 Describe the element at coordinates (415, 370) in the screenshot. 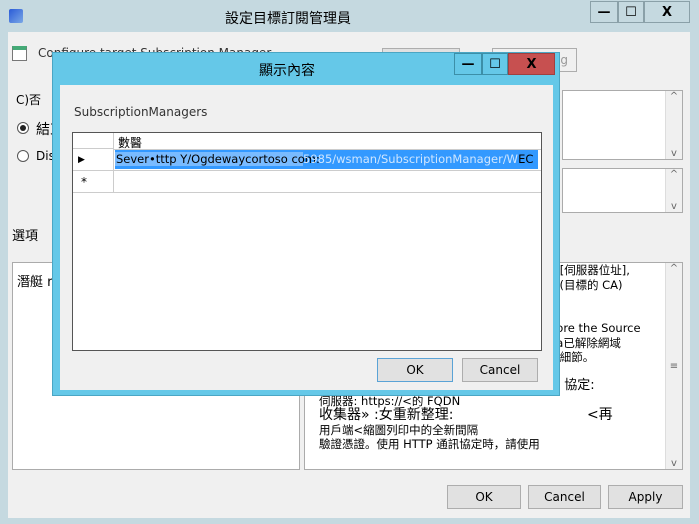

I see `modal-ok-button: OK` at that location.